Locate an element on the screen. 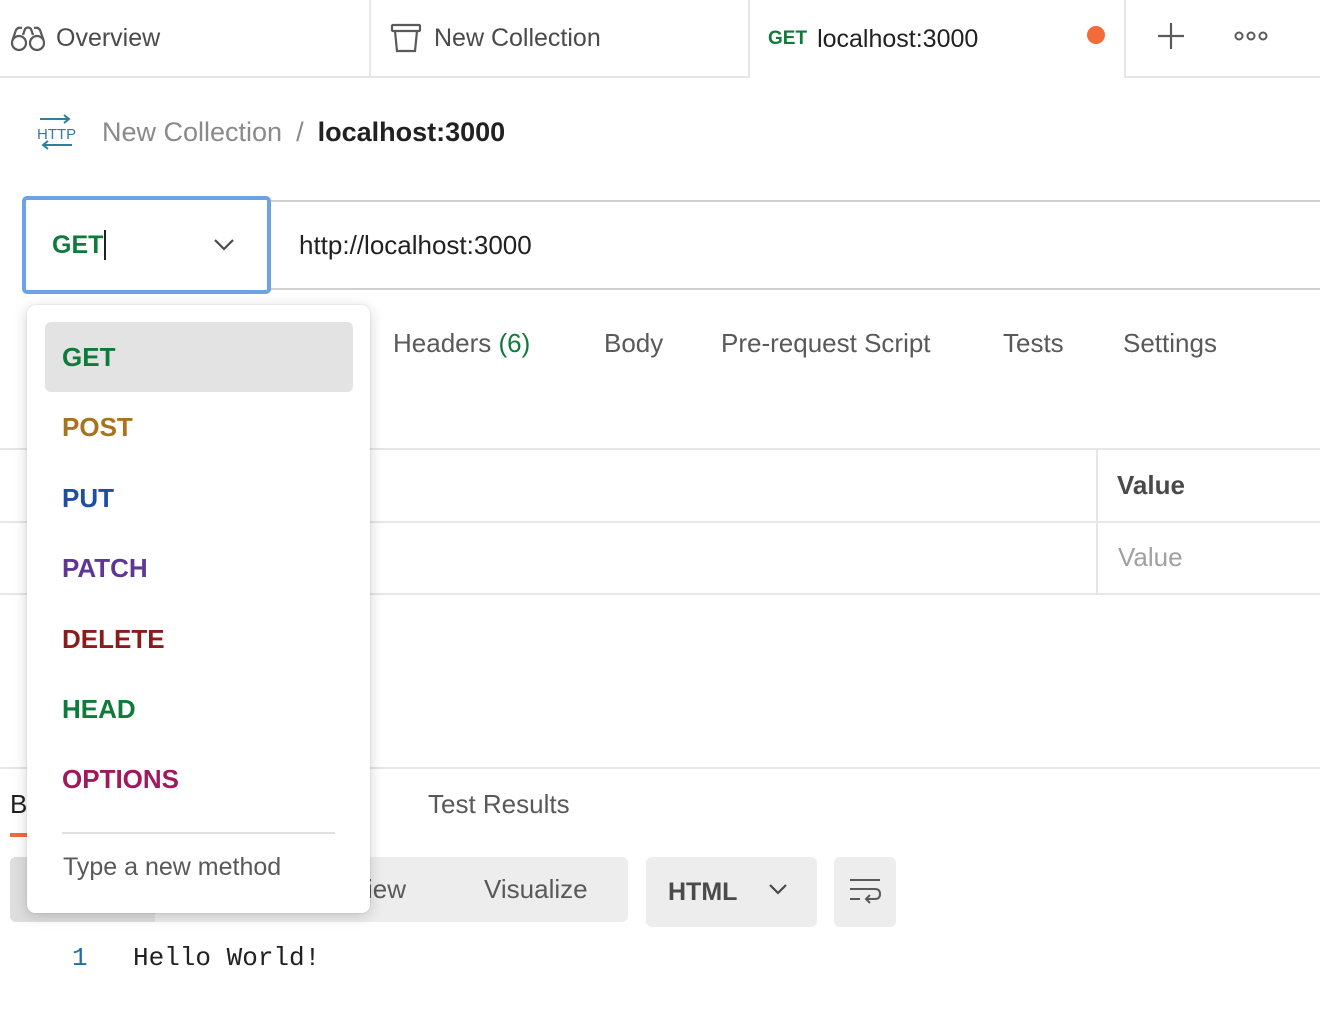 The height and width of the screenshot is (1036, 1320). method-option-label: DELETE is located at coordinates (113, 638).